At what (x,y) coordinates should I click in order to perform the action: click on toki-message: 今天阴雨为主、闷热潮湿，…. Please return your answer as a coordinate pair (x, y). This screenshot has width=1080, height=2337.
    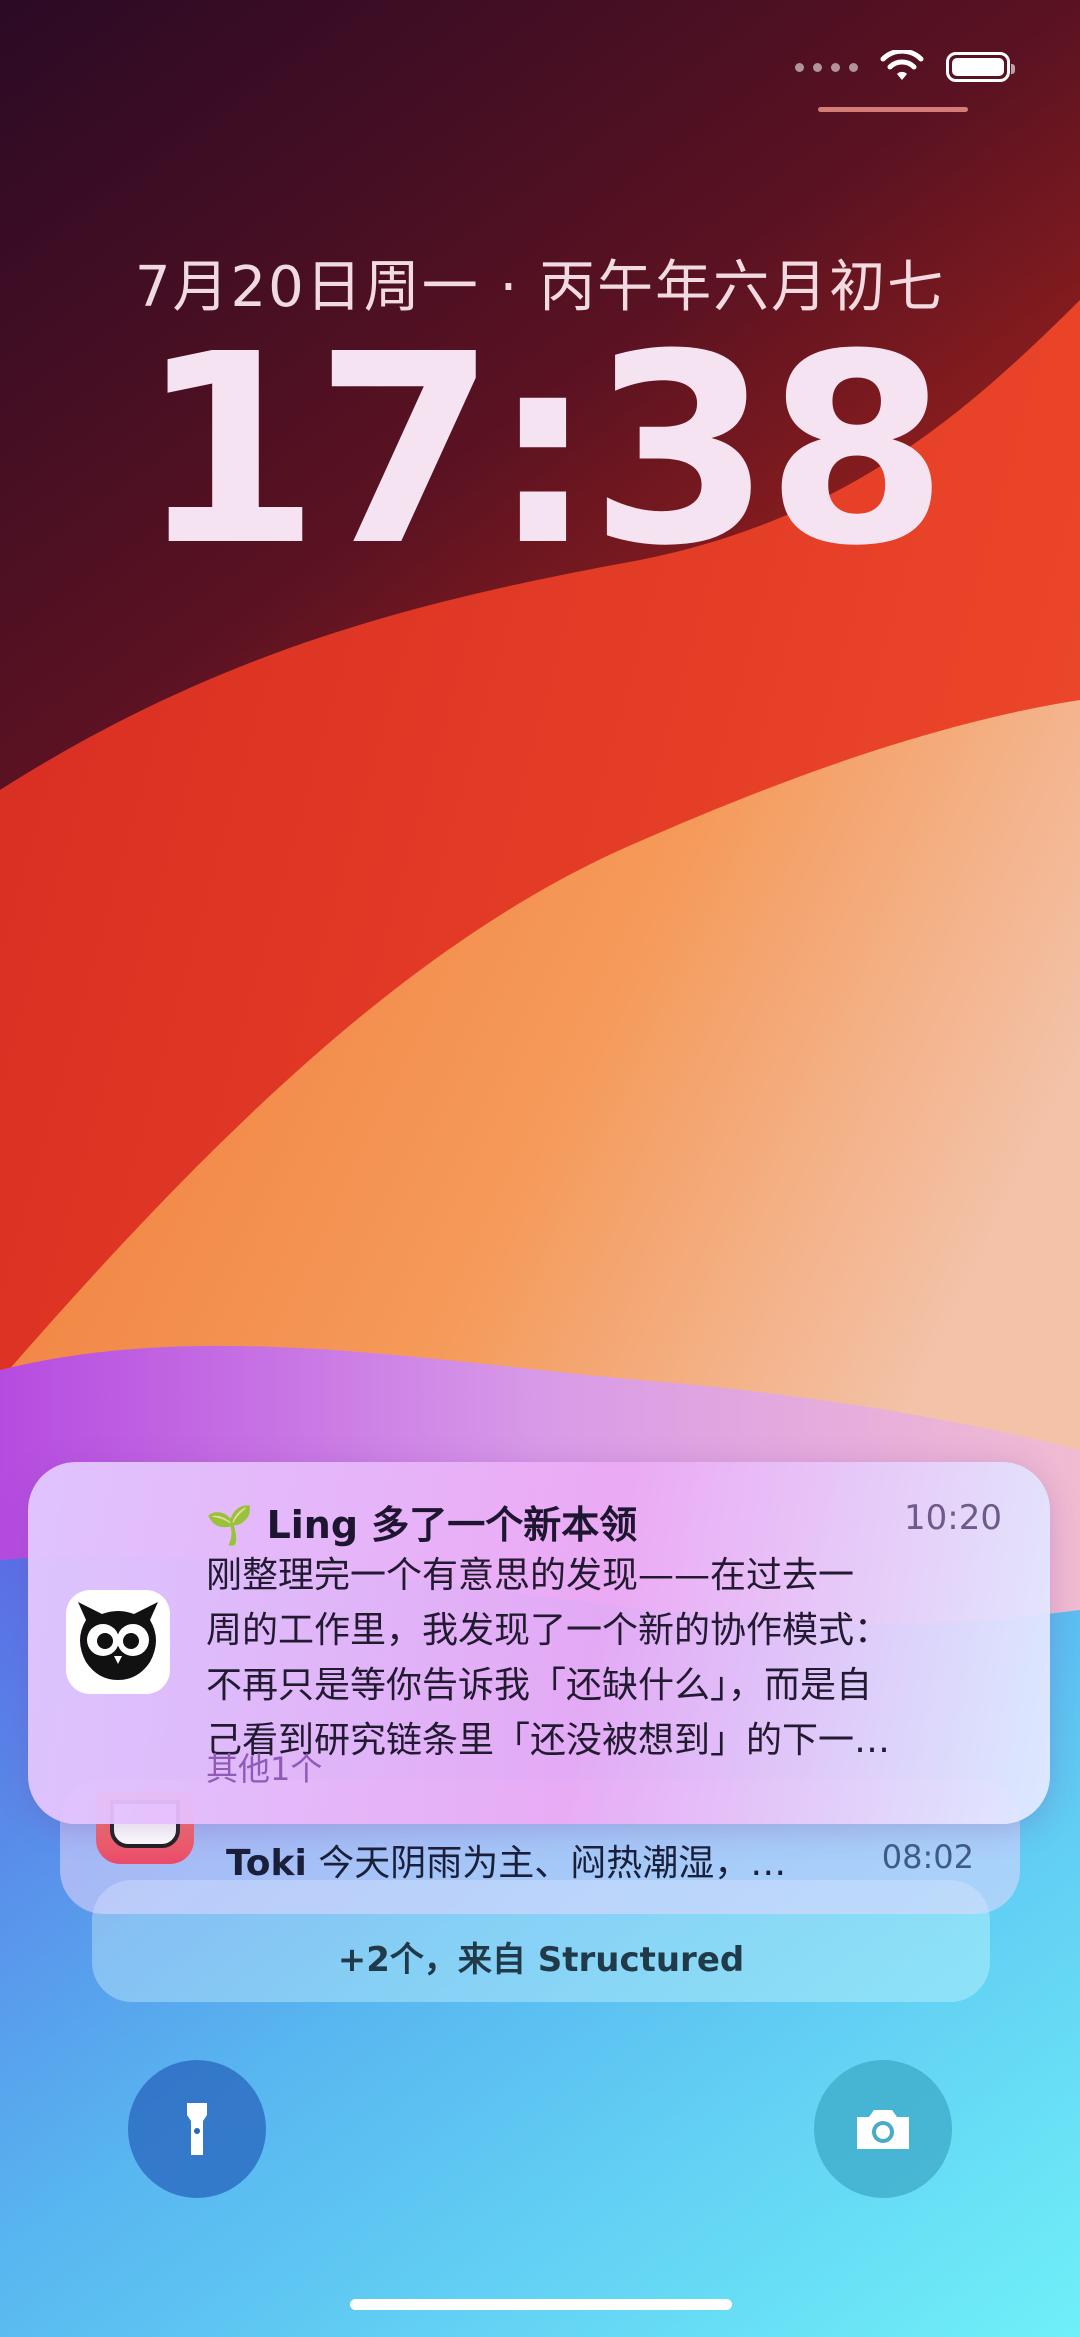
    Looking at the image, I should click on (552, 1863).